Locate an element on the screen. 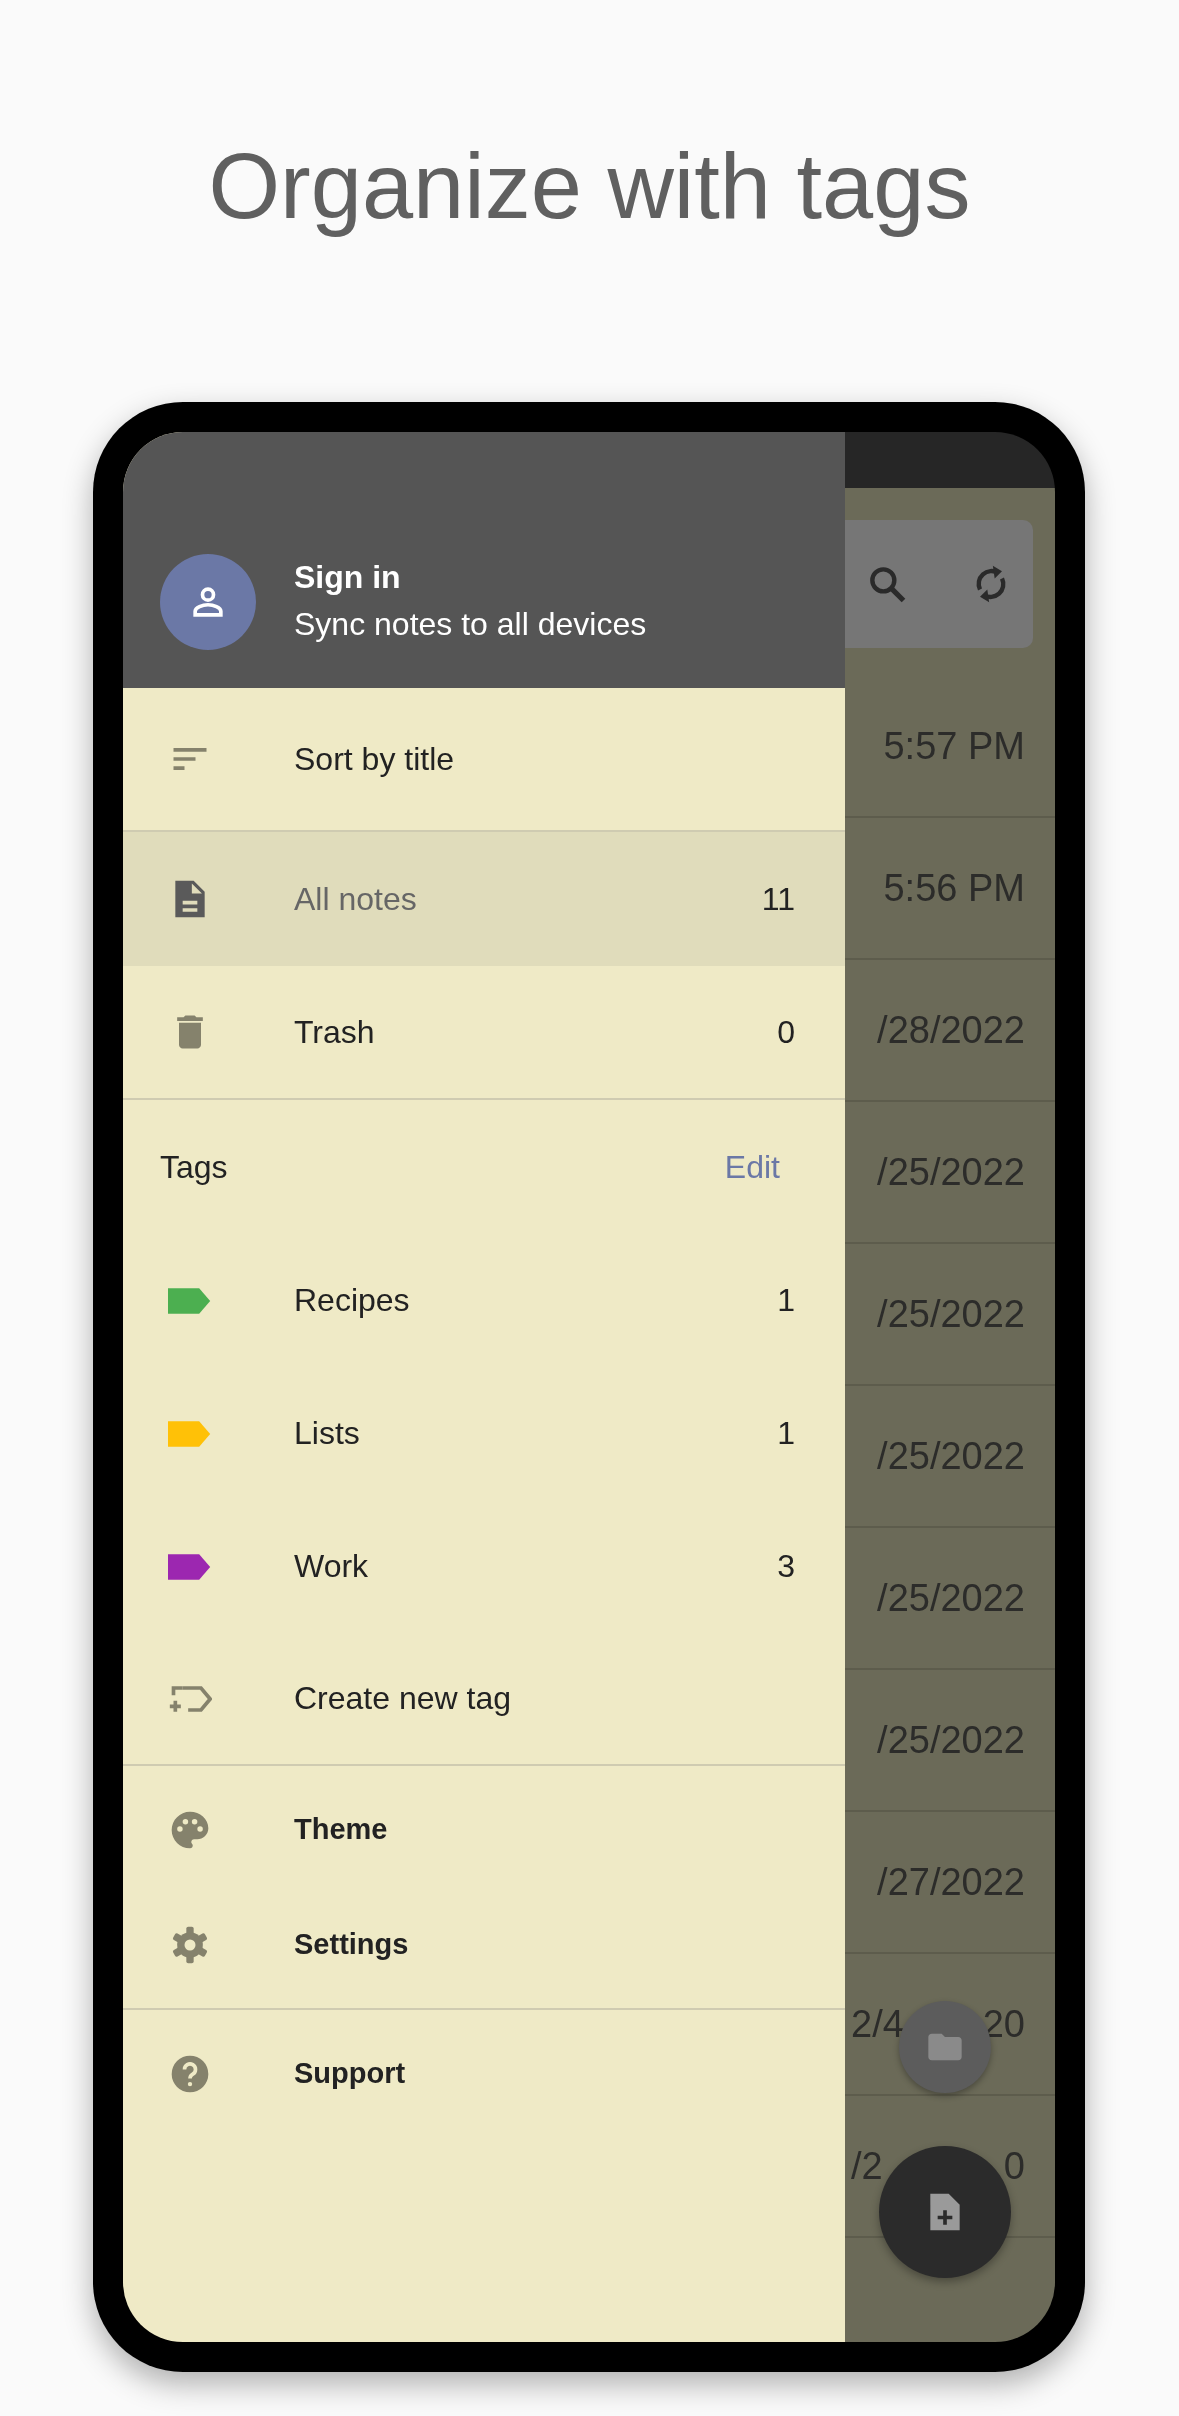 The height and width of the screenshot is (2416, 1179). note-date: 5:56 PM is located at coordinates (954, 888).